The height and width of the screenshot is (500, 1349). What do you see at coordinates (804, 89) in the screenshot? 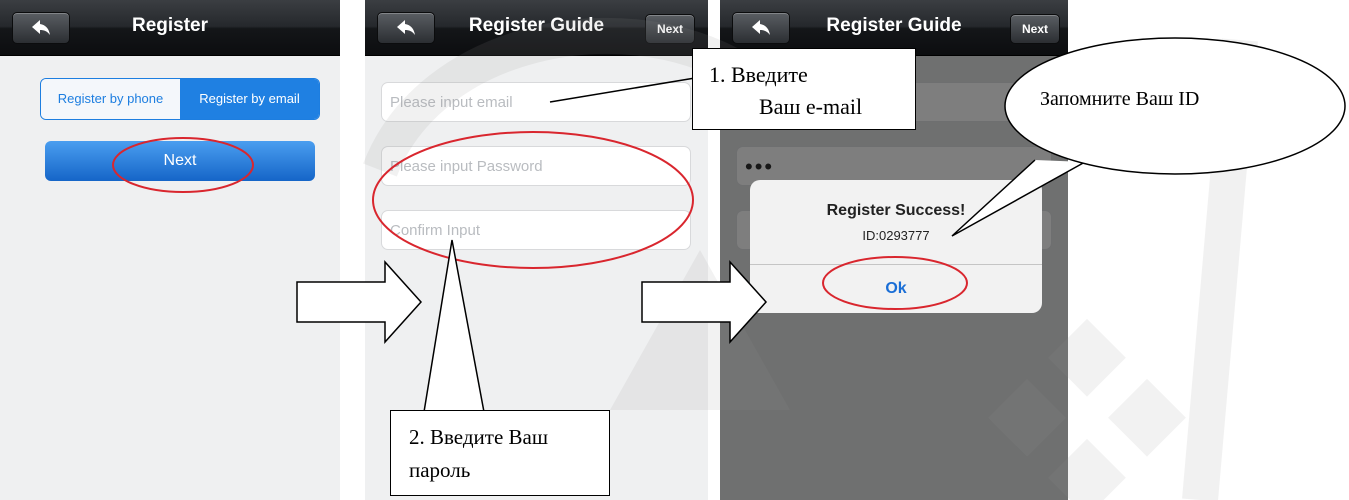
I see `email-callout: 1. Введите Ваш e-mail` at bounding box center [804, 89].